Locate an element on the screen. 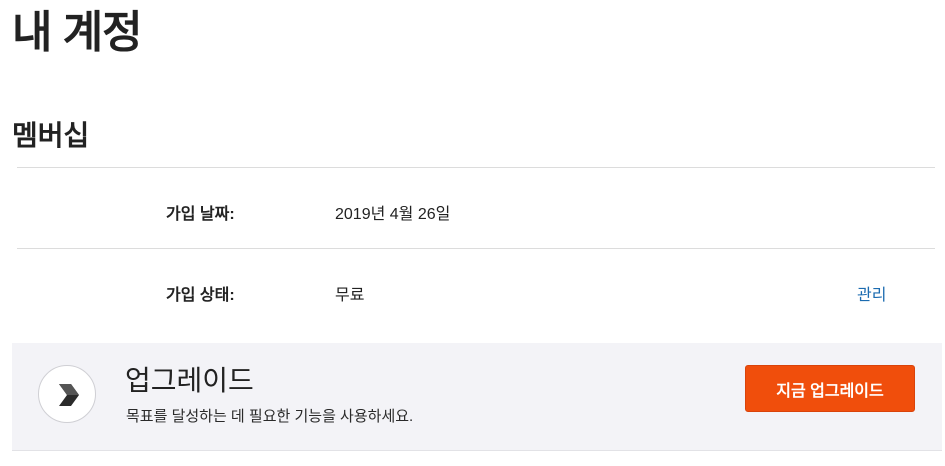  join-date-label: 가입 날짜: is located at coordinates (200, 214).